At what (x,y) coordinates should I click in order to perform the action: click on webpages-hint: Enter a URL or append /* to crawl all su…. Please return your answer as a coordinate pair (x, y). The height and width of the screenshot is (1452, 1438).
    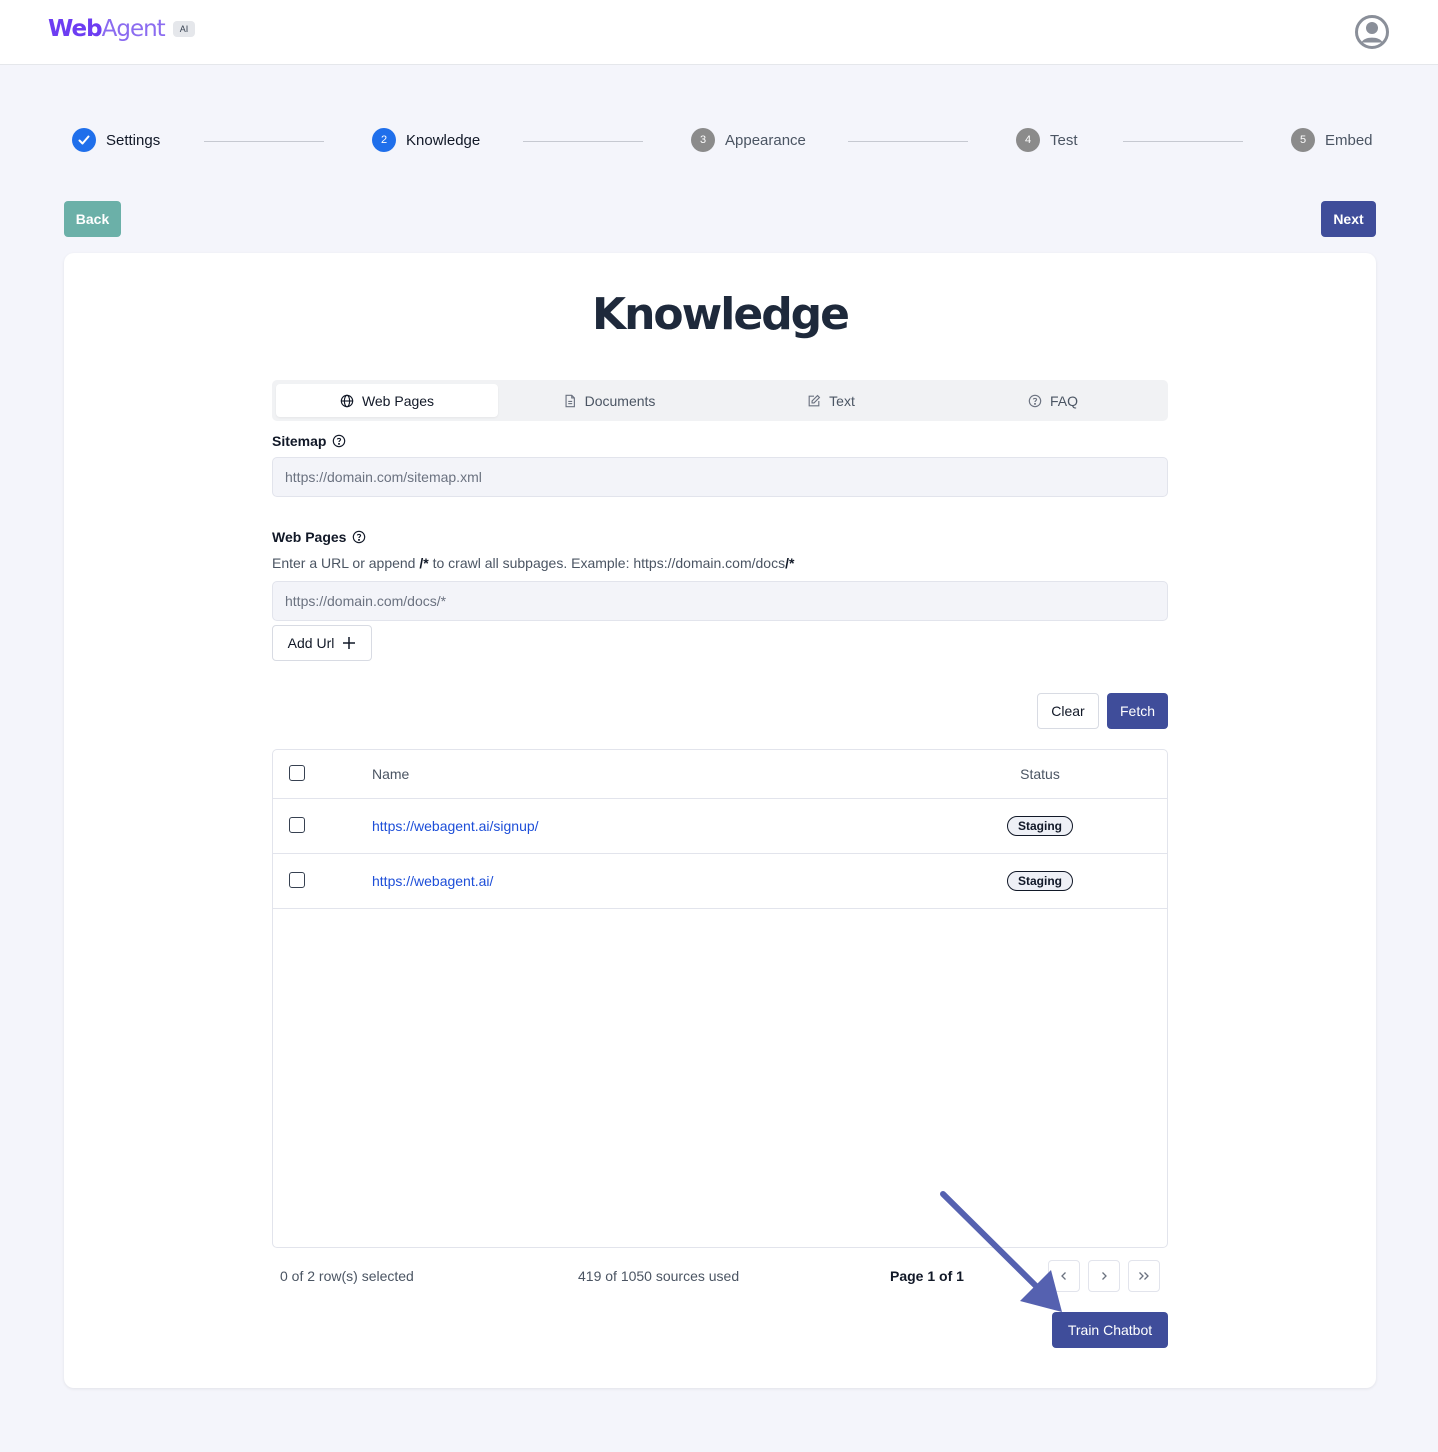
    Looking at the image, I should click on (533, 563).